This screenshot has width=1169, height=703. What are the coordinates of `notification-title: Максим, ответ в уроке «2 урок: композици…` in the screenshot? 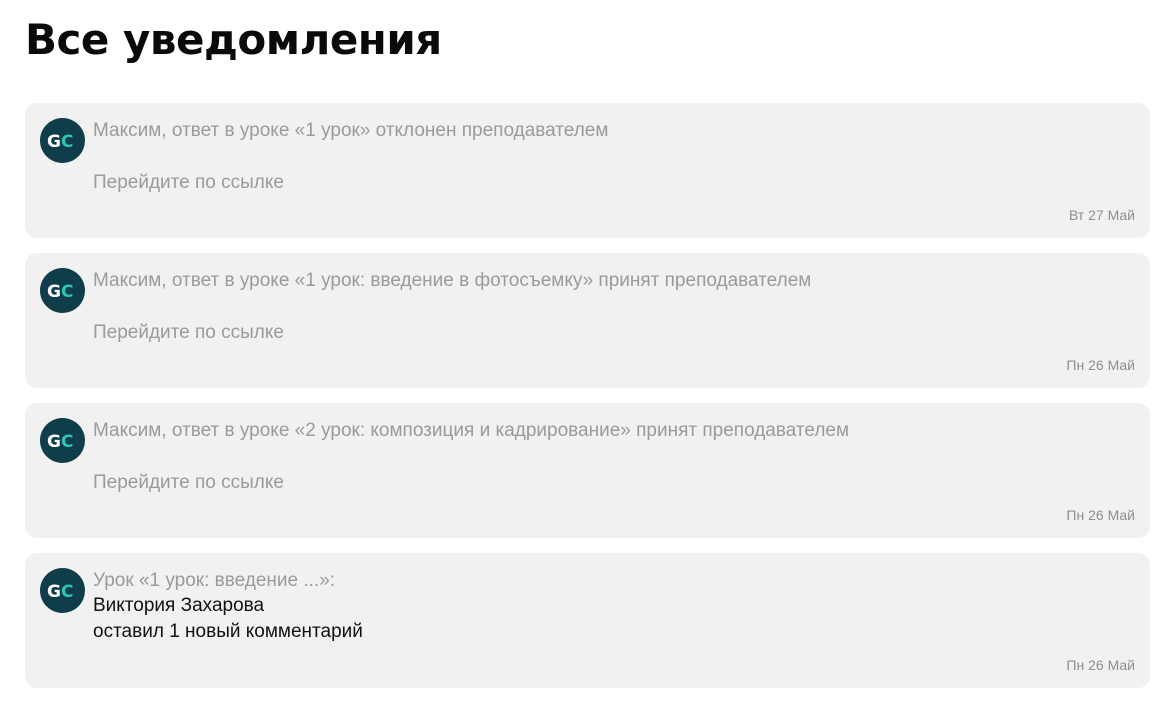 It's located at (471, 430).